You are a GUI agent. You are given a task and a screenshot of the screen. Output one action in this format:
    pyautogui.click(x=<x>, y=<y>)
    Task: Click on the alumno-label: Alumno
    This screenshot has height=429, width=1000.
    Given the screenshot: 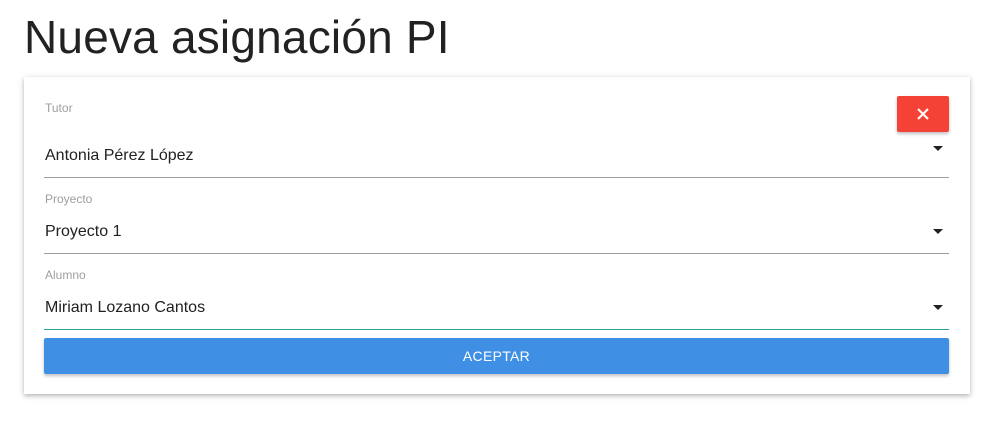 What is the action you would take?
    pyautogui.click(x=65, y=275)
    